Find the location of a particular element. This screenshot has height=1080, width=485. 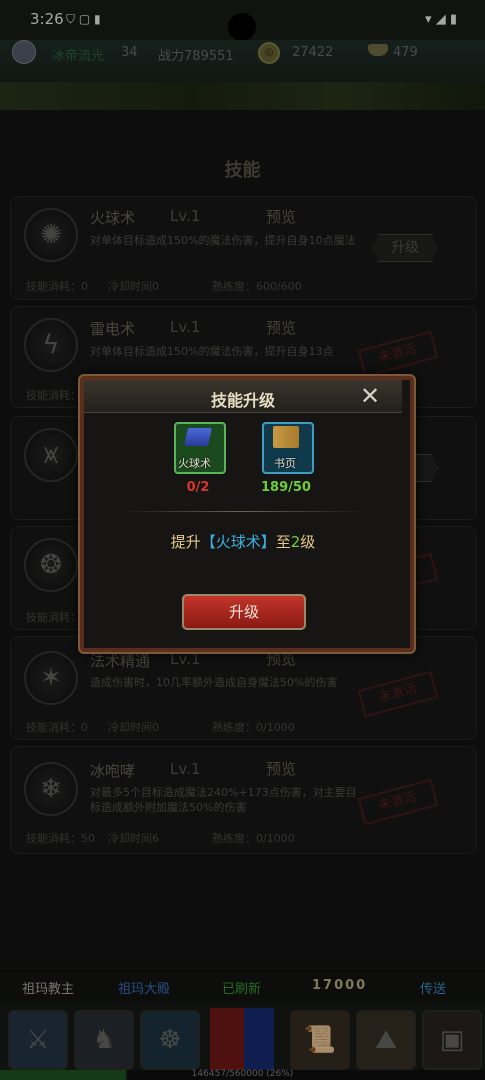

upgrade-mid: 至 is located at coordinates (283, 542).